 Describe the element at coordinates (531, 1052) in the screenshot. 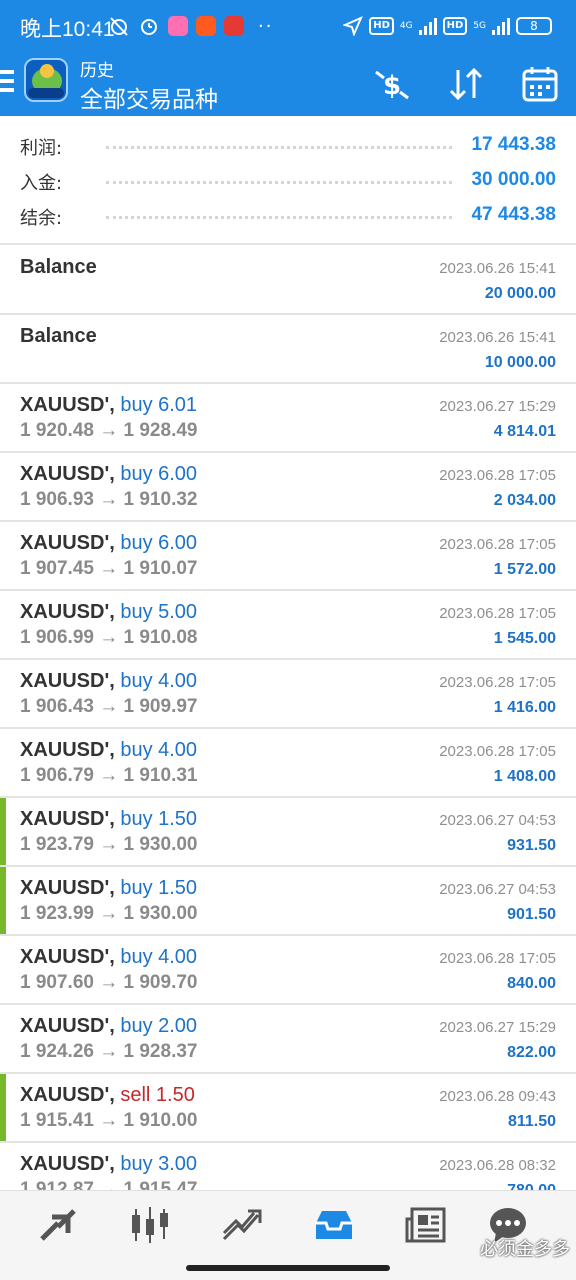

I see `deal-profit: 822.00` at that location.